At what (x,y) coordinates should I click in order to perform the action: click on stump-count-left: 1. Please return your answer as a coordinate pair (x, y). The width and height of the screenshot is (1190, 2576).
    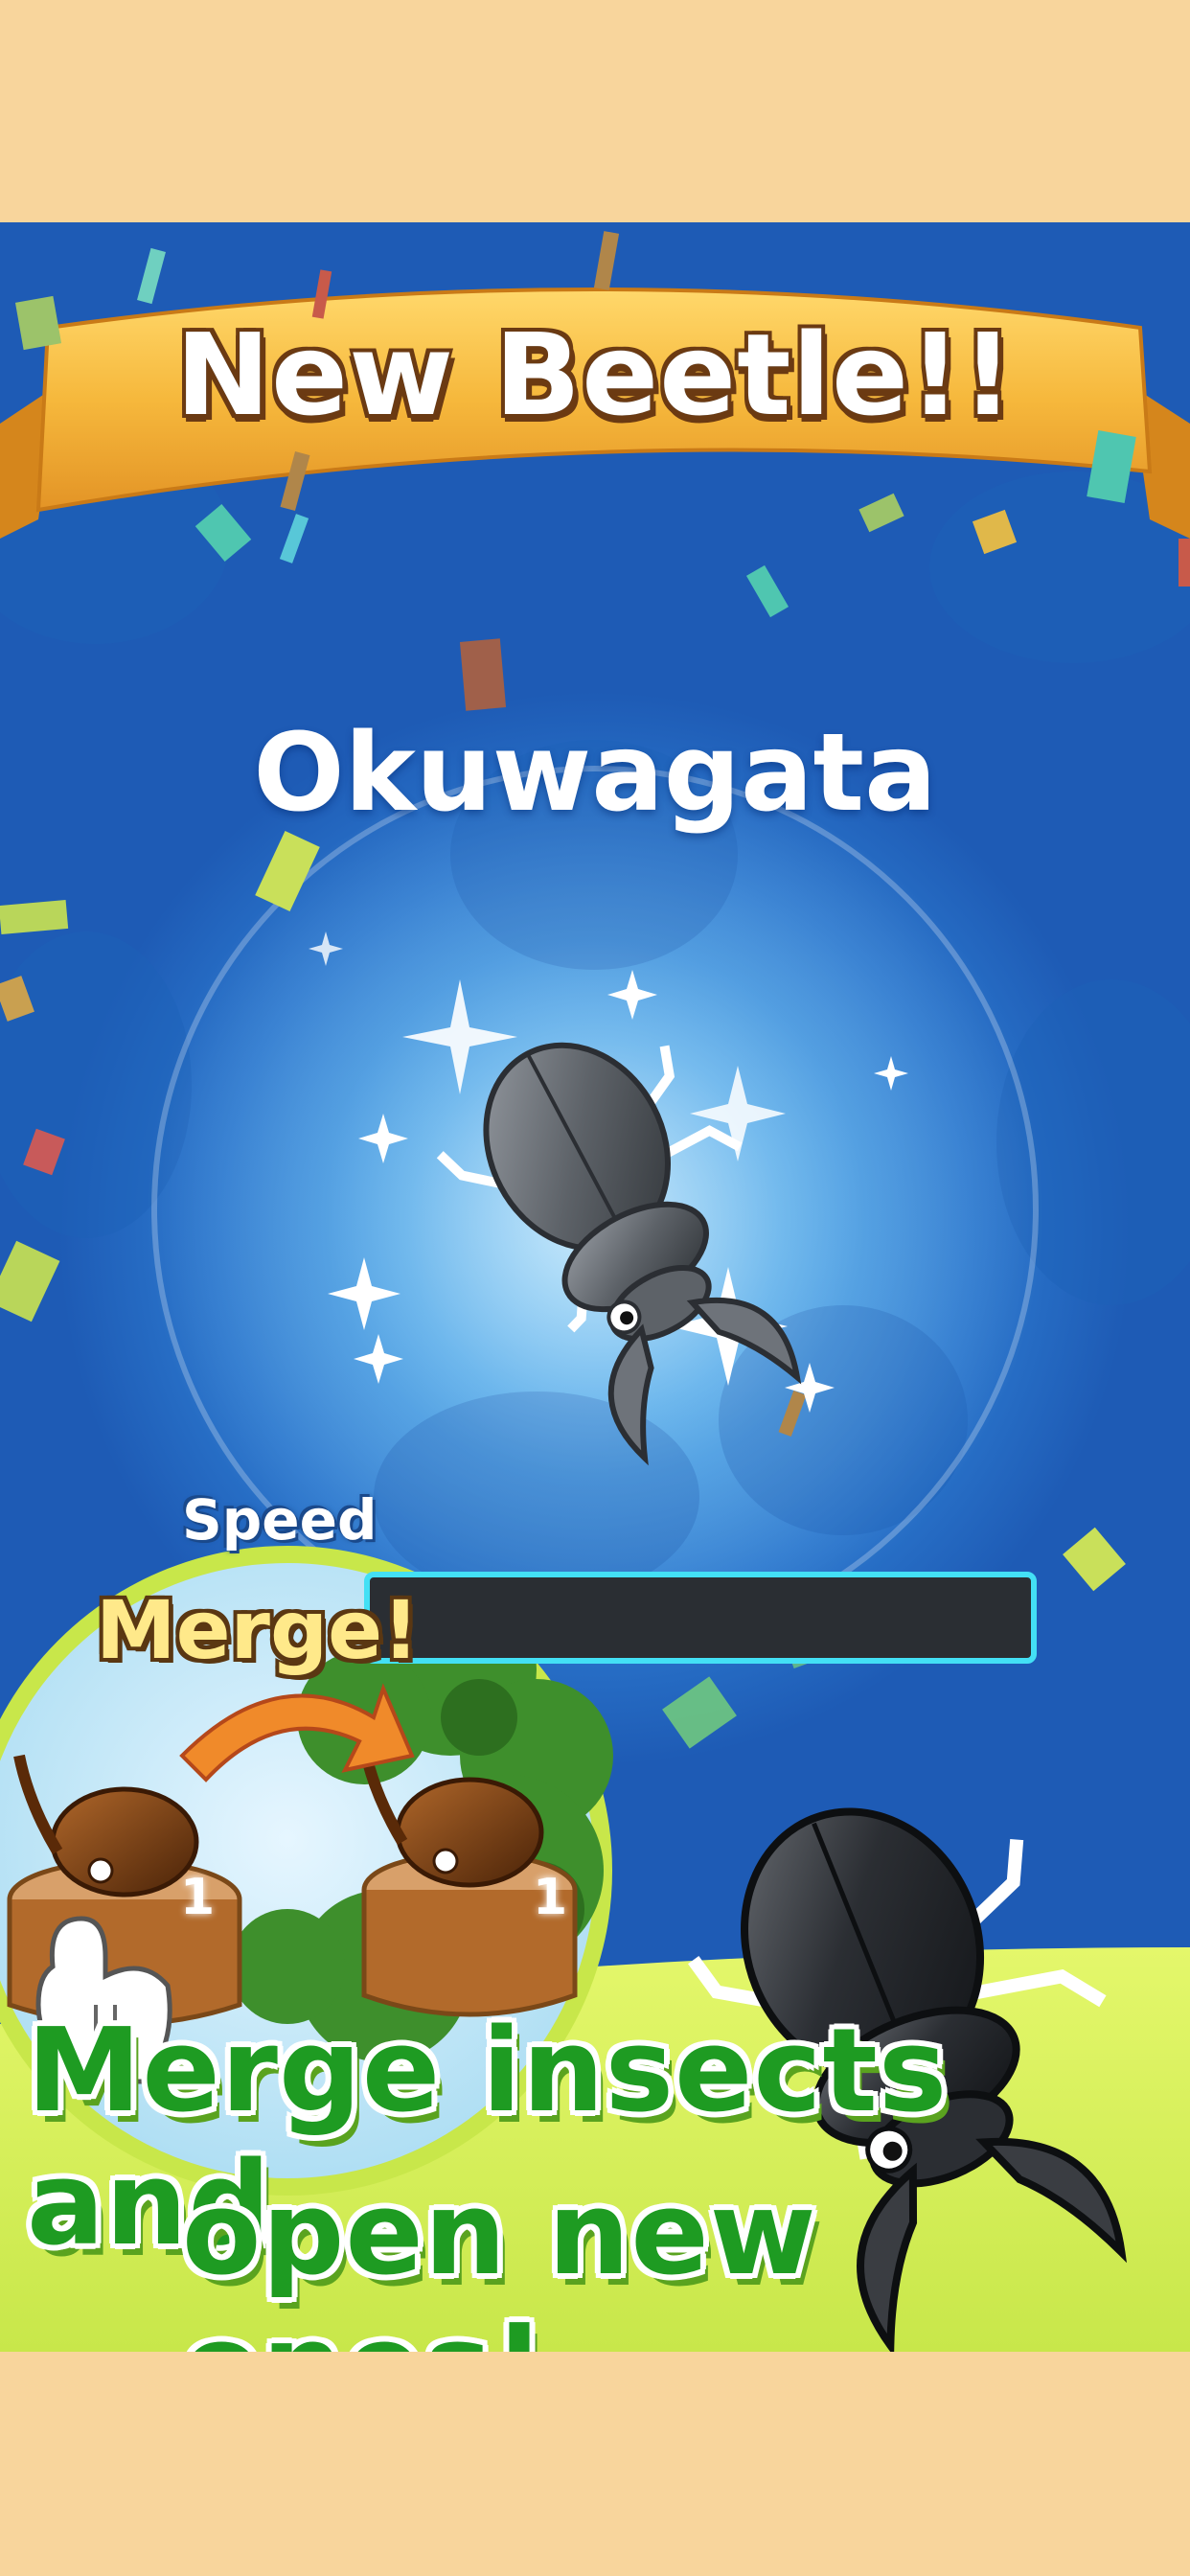
    Looking at the image, I should click on (198, 1897).